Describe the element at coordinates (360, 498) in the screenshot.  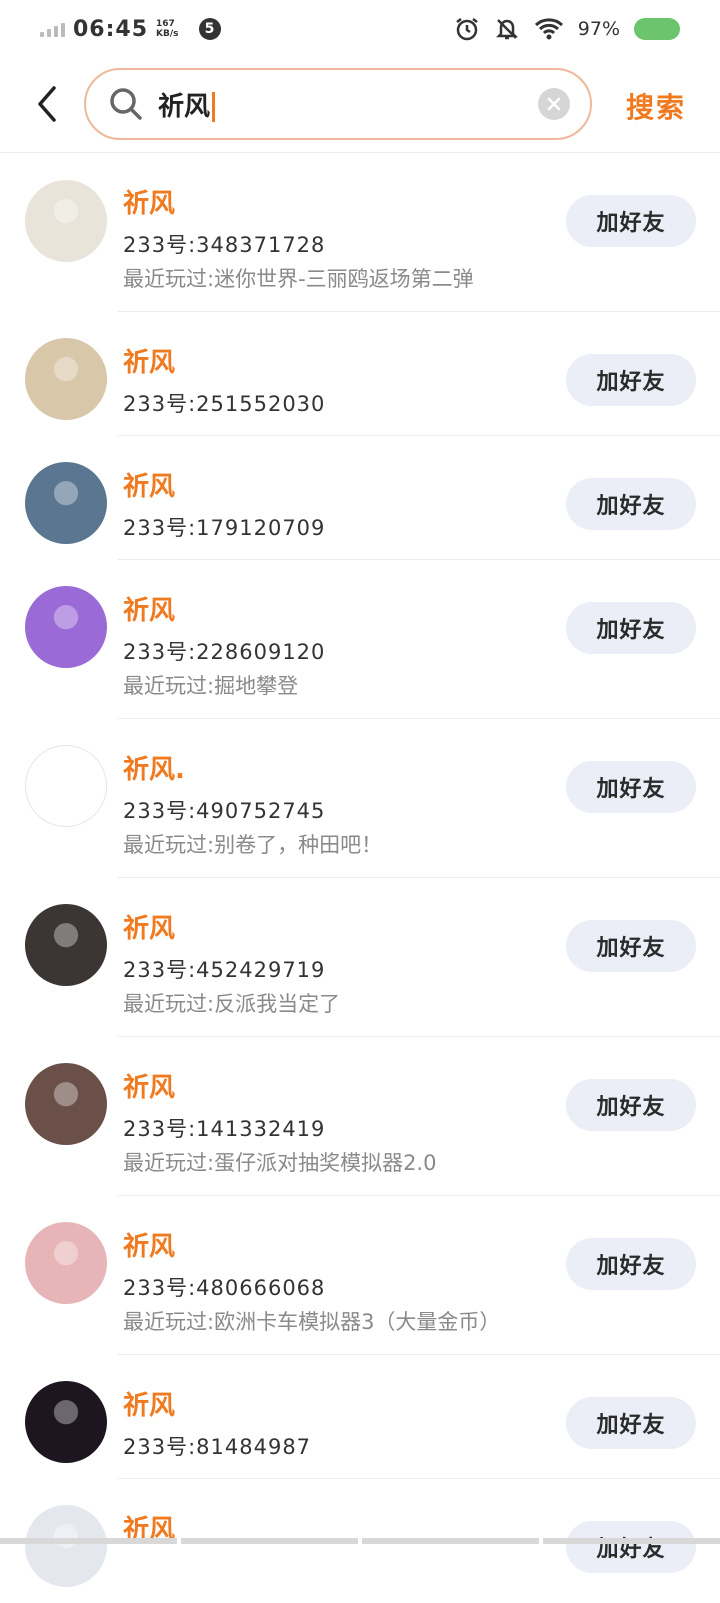
I see `list-item: 祈风 233号:179120709 加好友` at that location.